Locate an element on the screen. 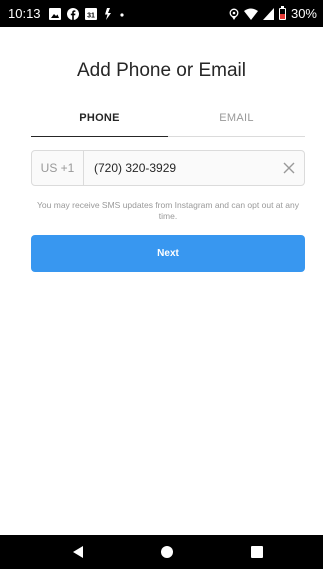 The height and width of the screenshot is (569, 323). tab-active-indicator is located at coordinates (99, 136).